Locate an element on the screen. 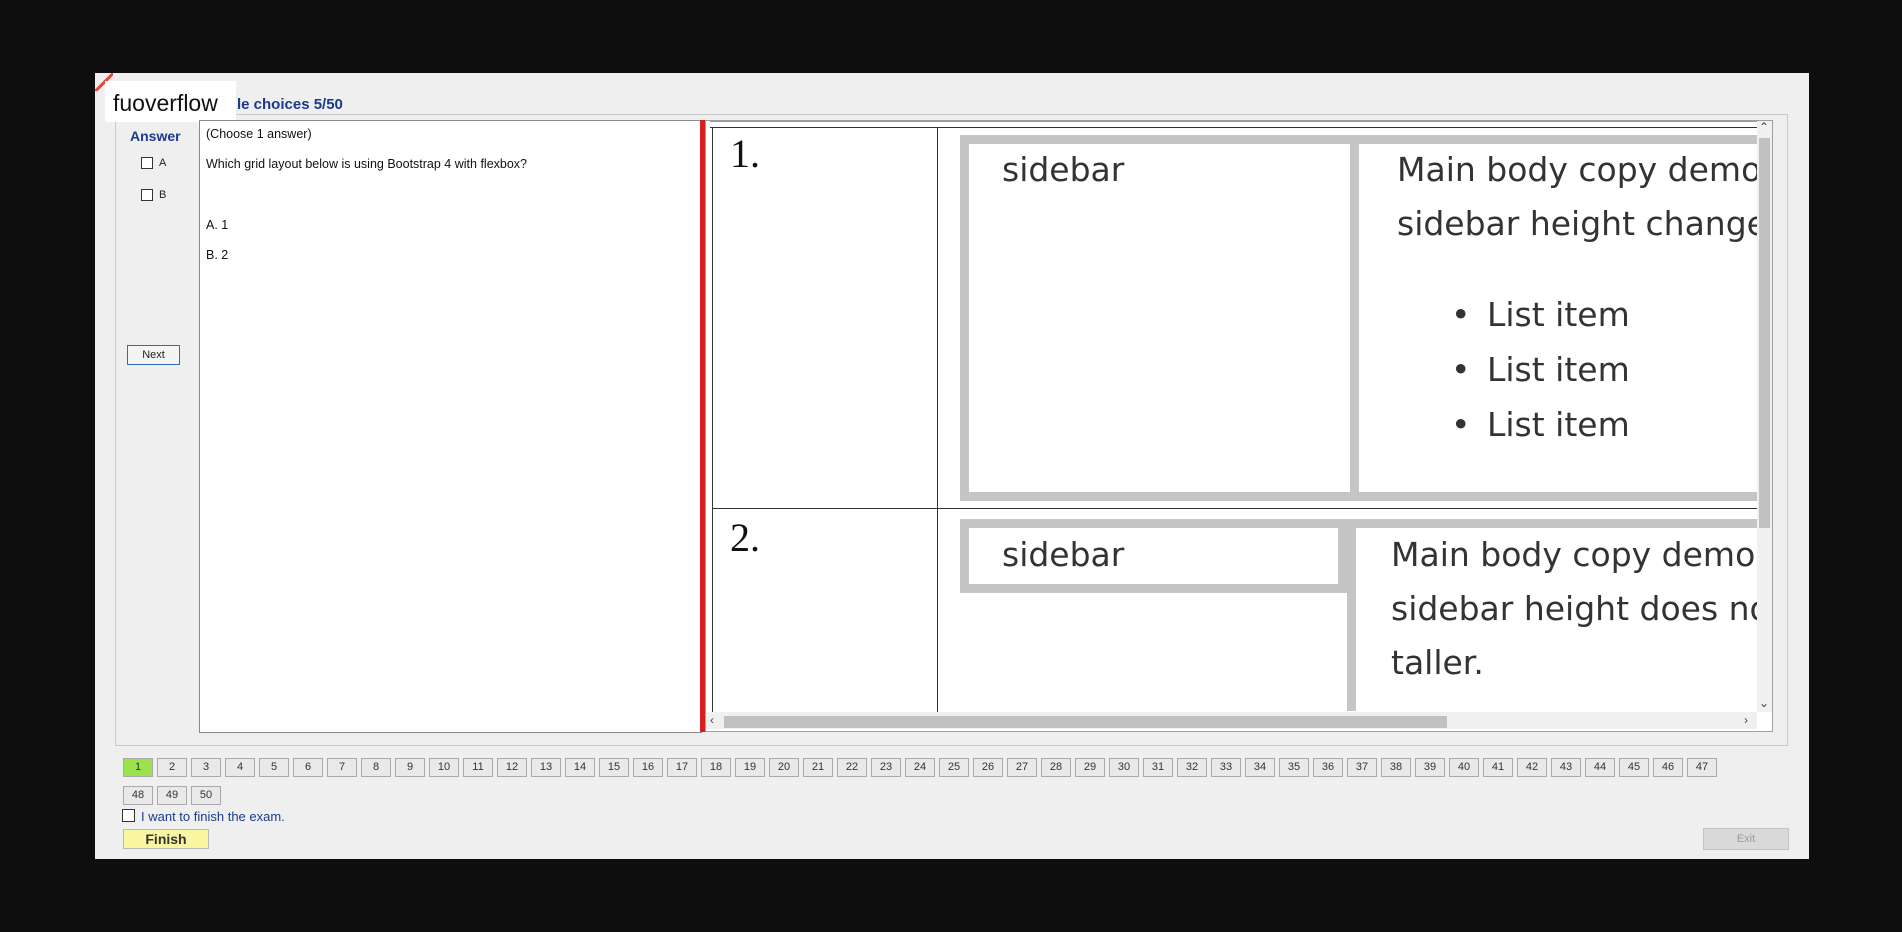 The image size is (1902, 932). page-button: 20 is located at coordinates (784, 767).